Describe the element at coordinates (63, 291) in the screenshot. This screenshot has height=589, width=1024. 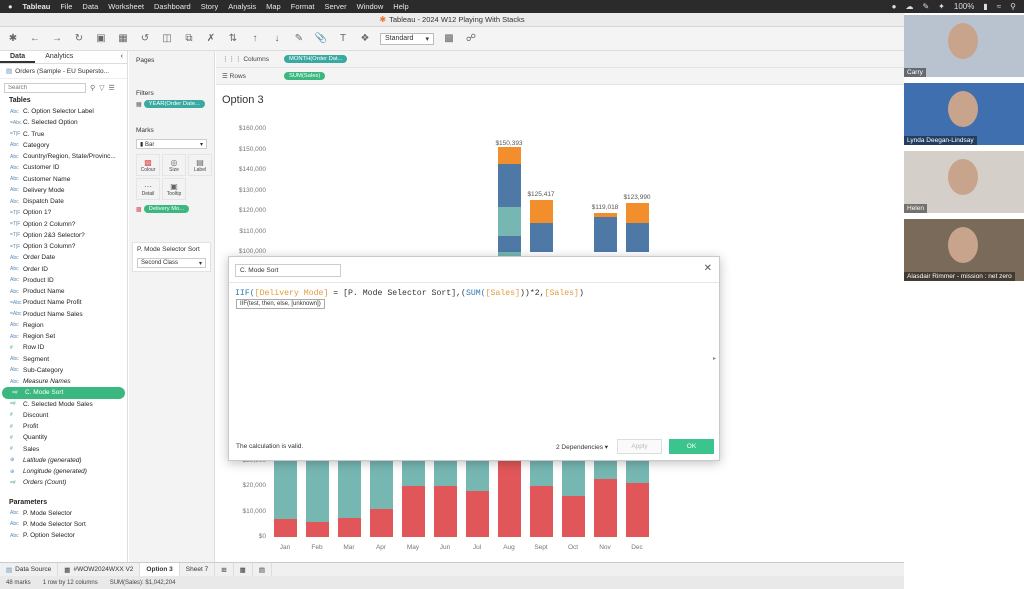
I see `field-item: Abc Product Name` at that location.